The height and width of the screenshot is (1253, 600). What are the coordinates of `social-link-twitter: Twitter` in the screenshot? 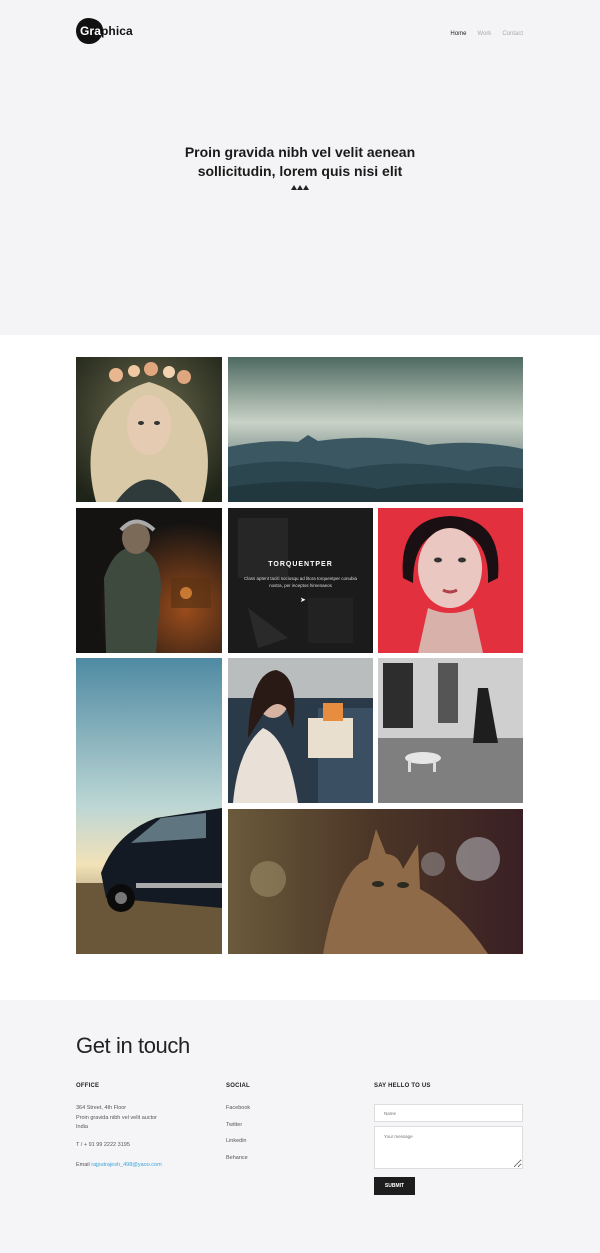 It's located at (238, 1130).